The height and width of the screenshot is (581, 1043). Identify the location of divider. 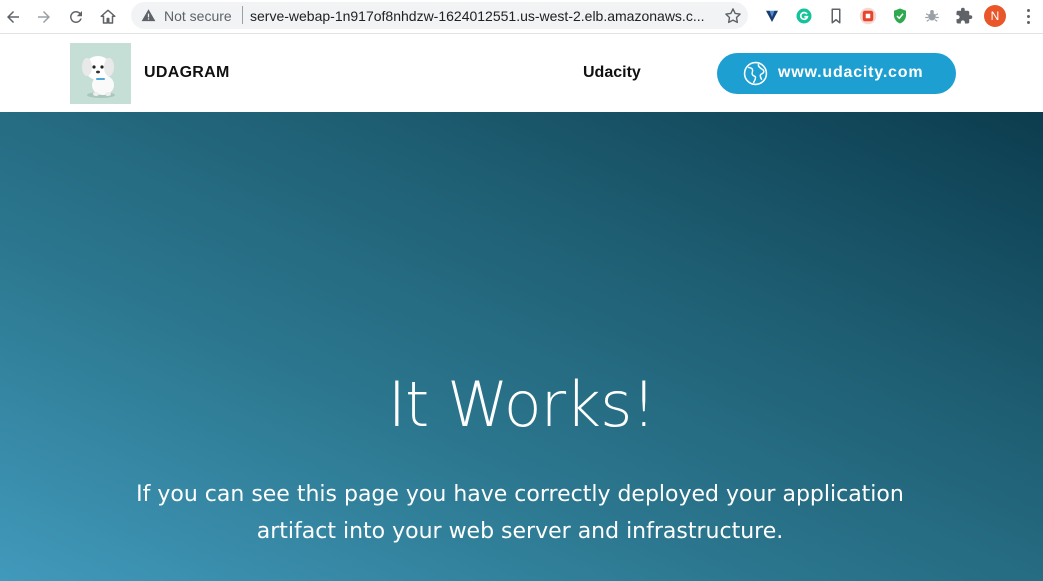
(242, 15).